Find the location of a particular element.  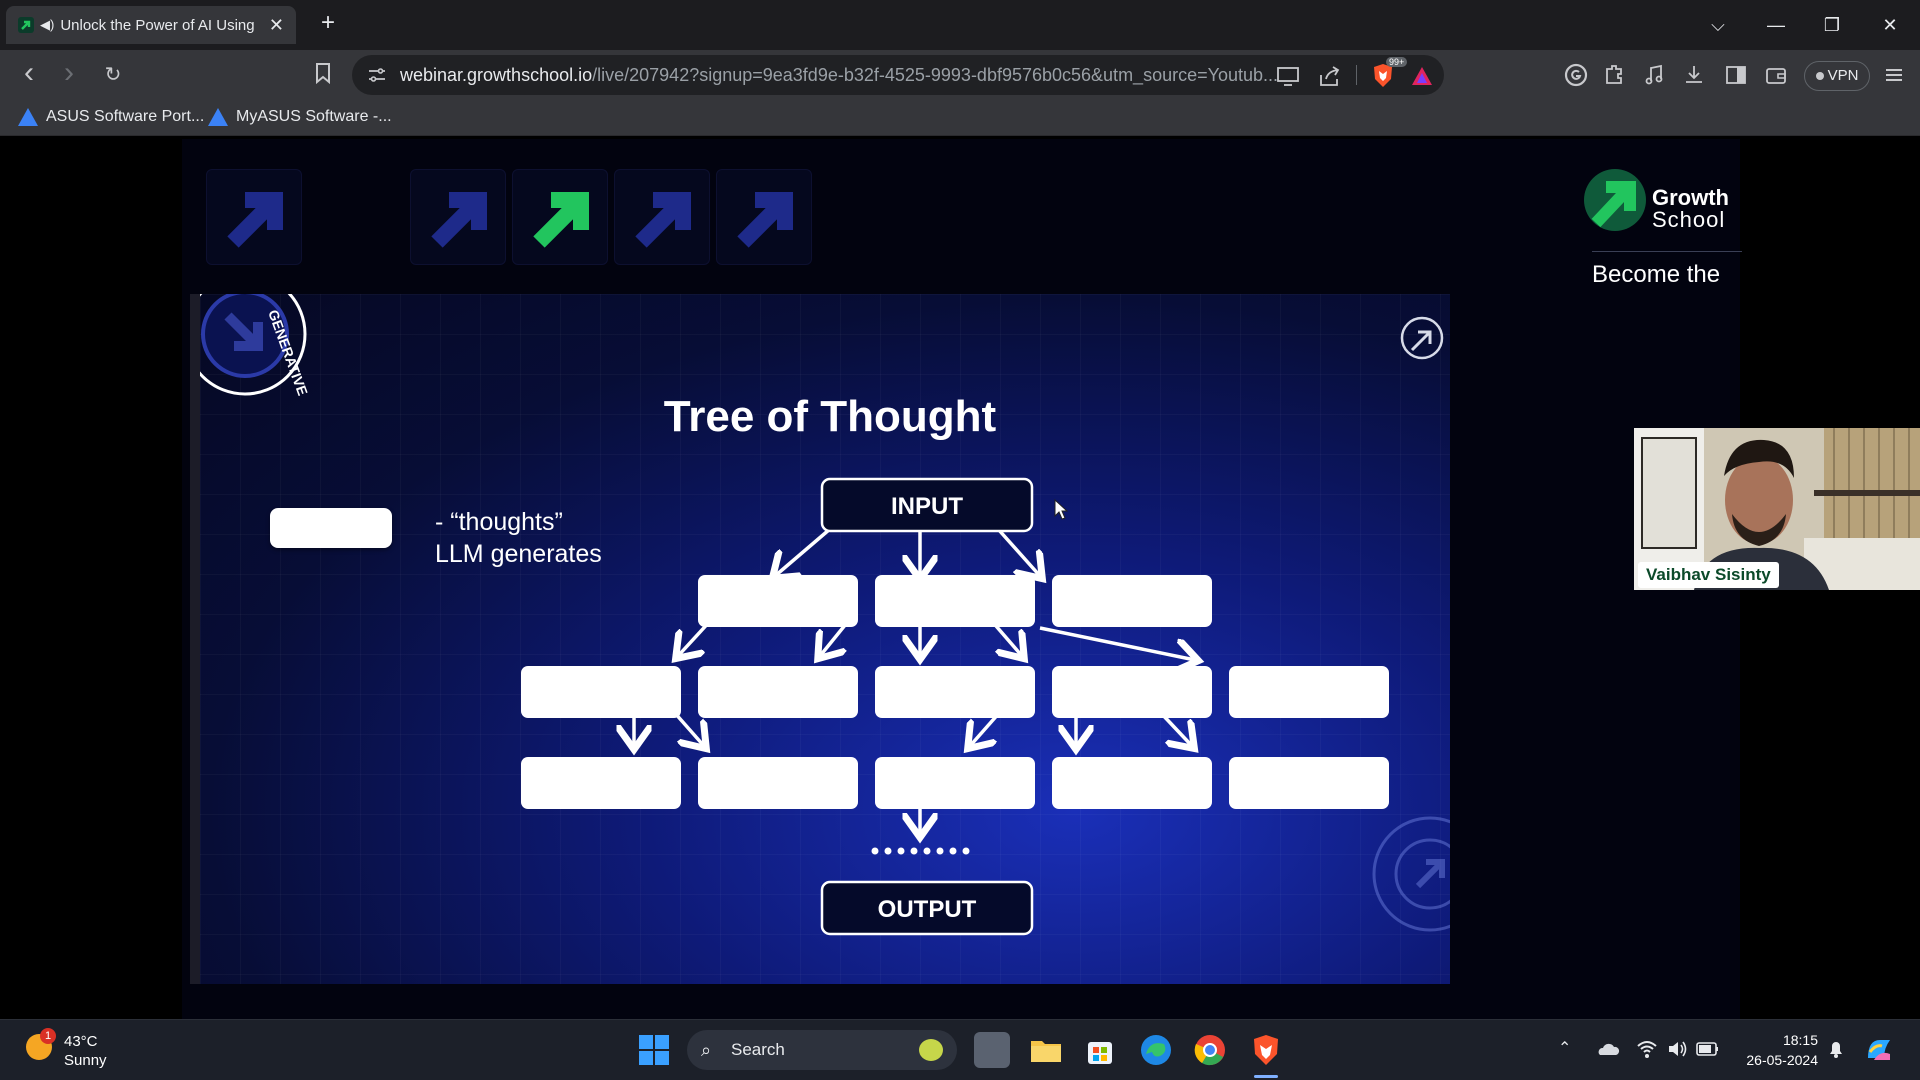

tab-close-icon: ✕ is located at coordinates (276, 25).